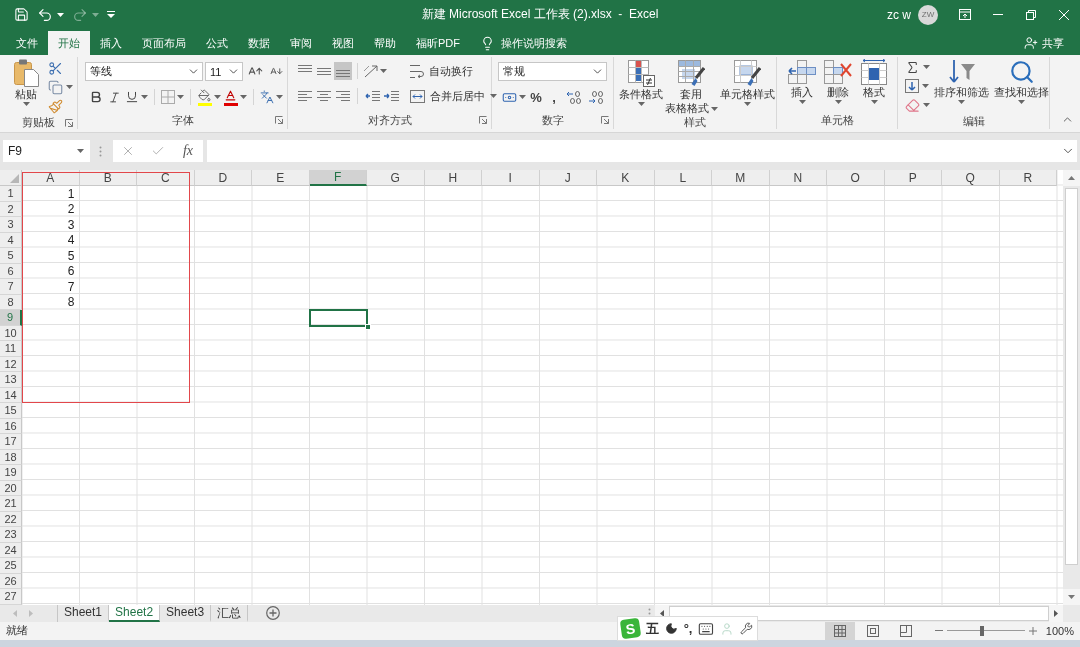 The image size is (1080, 647). I want to click on underline-icon, so click(132, 97).